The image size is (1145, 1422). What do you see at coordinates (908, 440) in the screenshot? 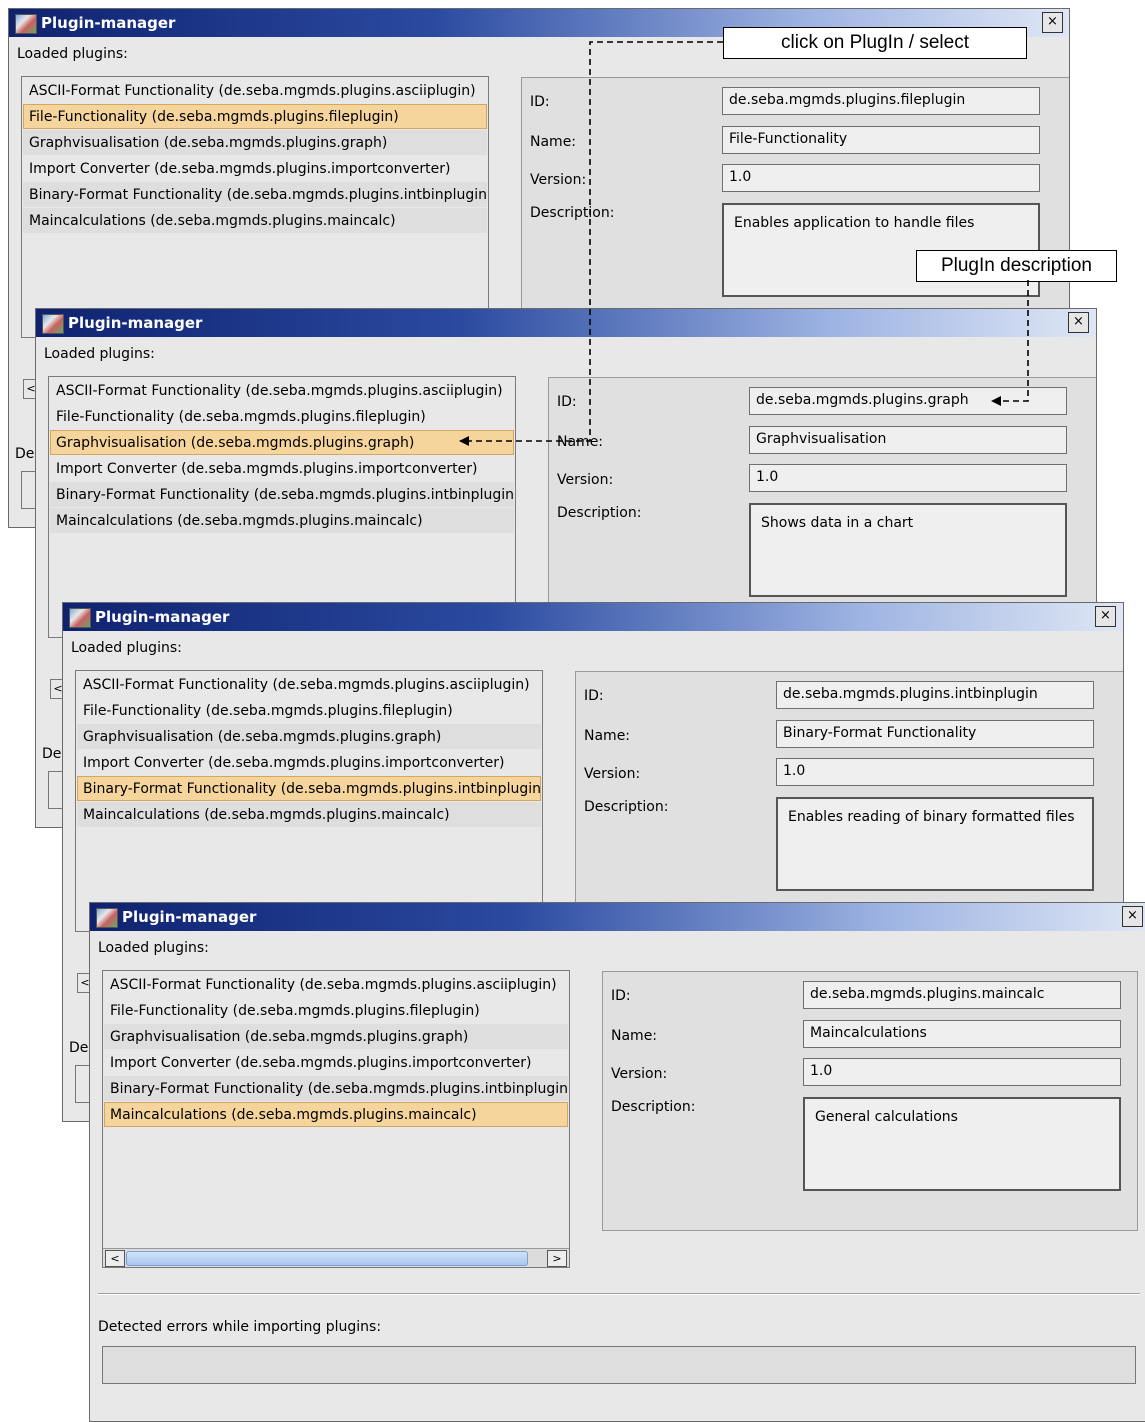
I see `name-field: Graphvisualisation` at bounding box center [908, 440].